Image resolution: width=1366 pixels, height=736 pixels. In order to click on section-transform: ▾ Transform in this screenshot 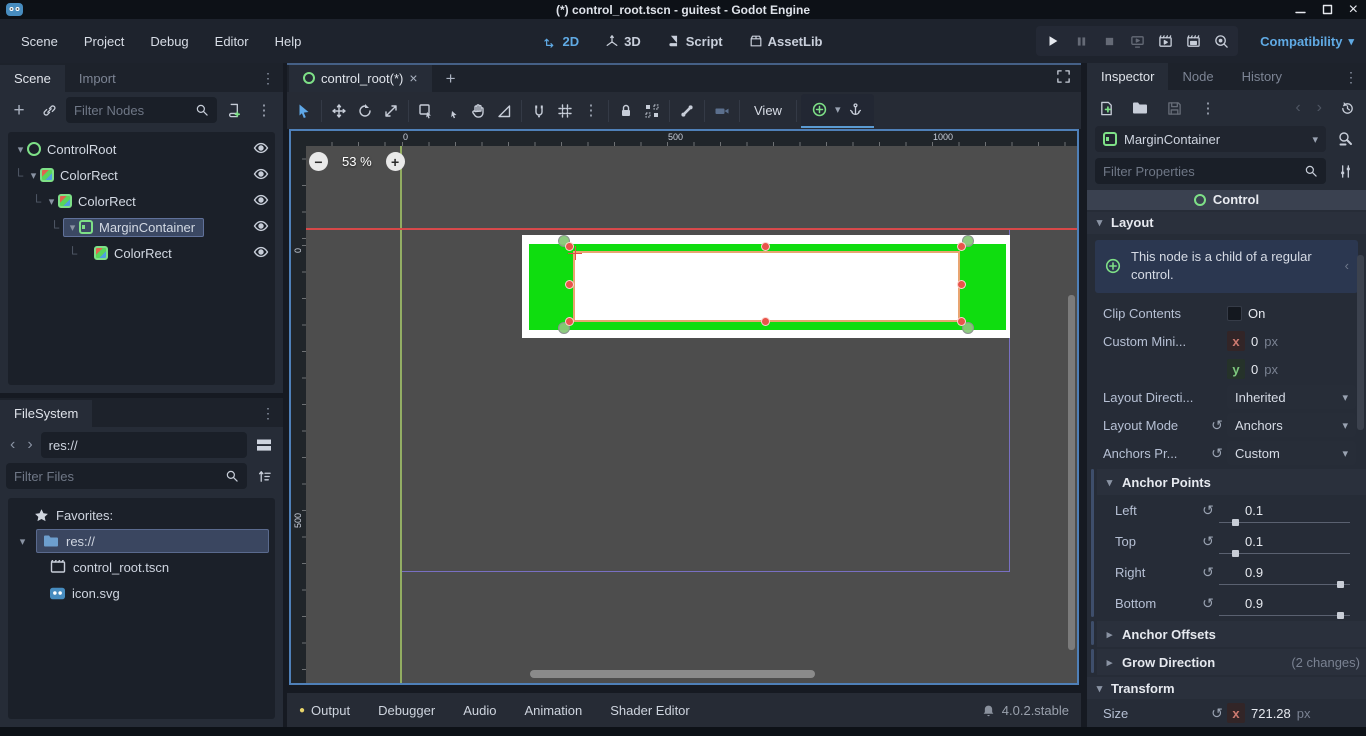, I will do `click(1226, 688)`.